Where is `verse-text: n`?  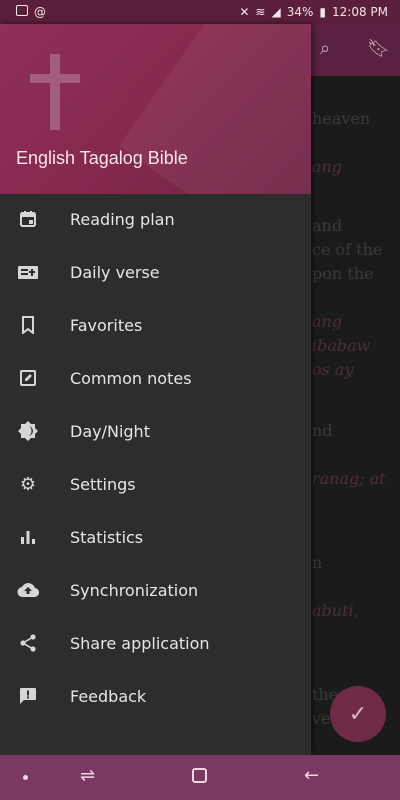
verse-text: n is located at coordinates (317, 562).